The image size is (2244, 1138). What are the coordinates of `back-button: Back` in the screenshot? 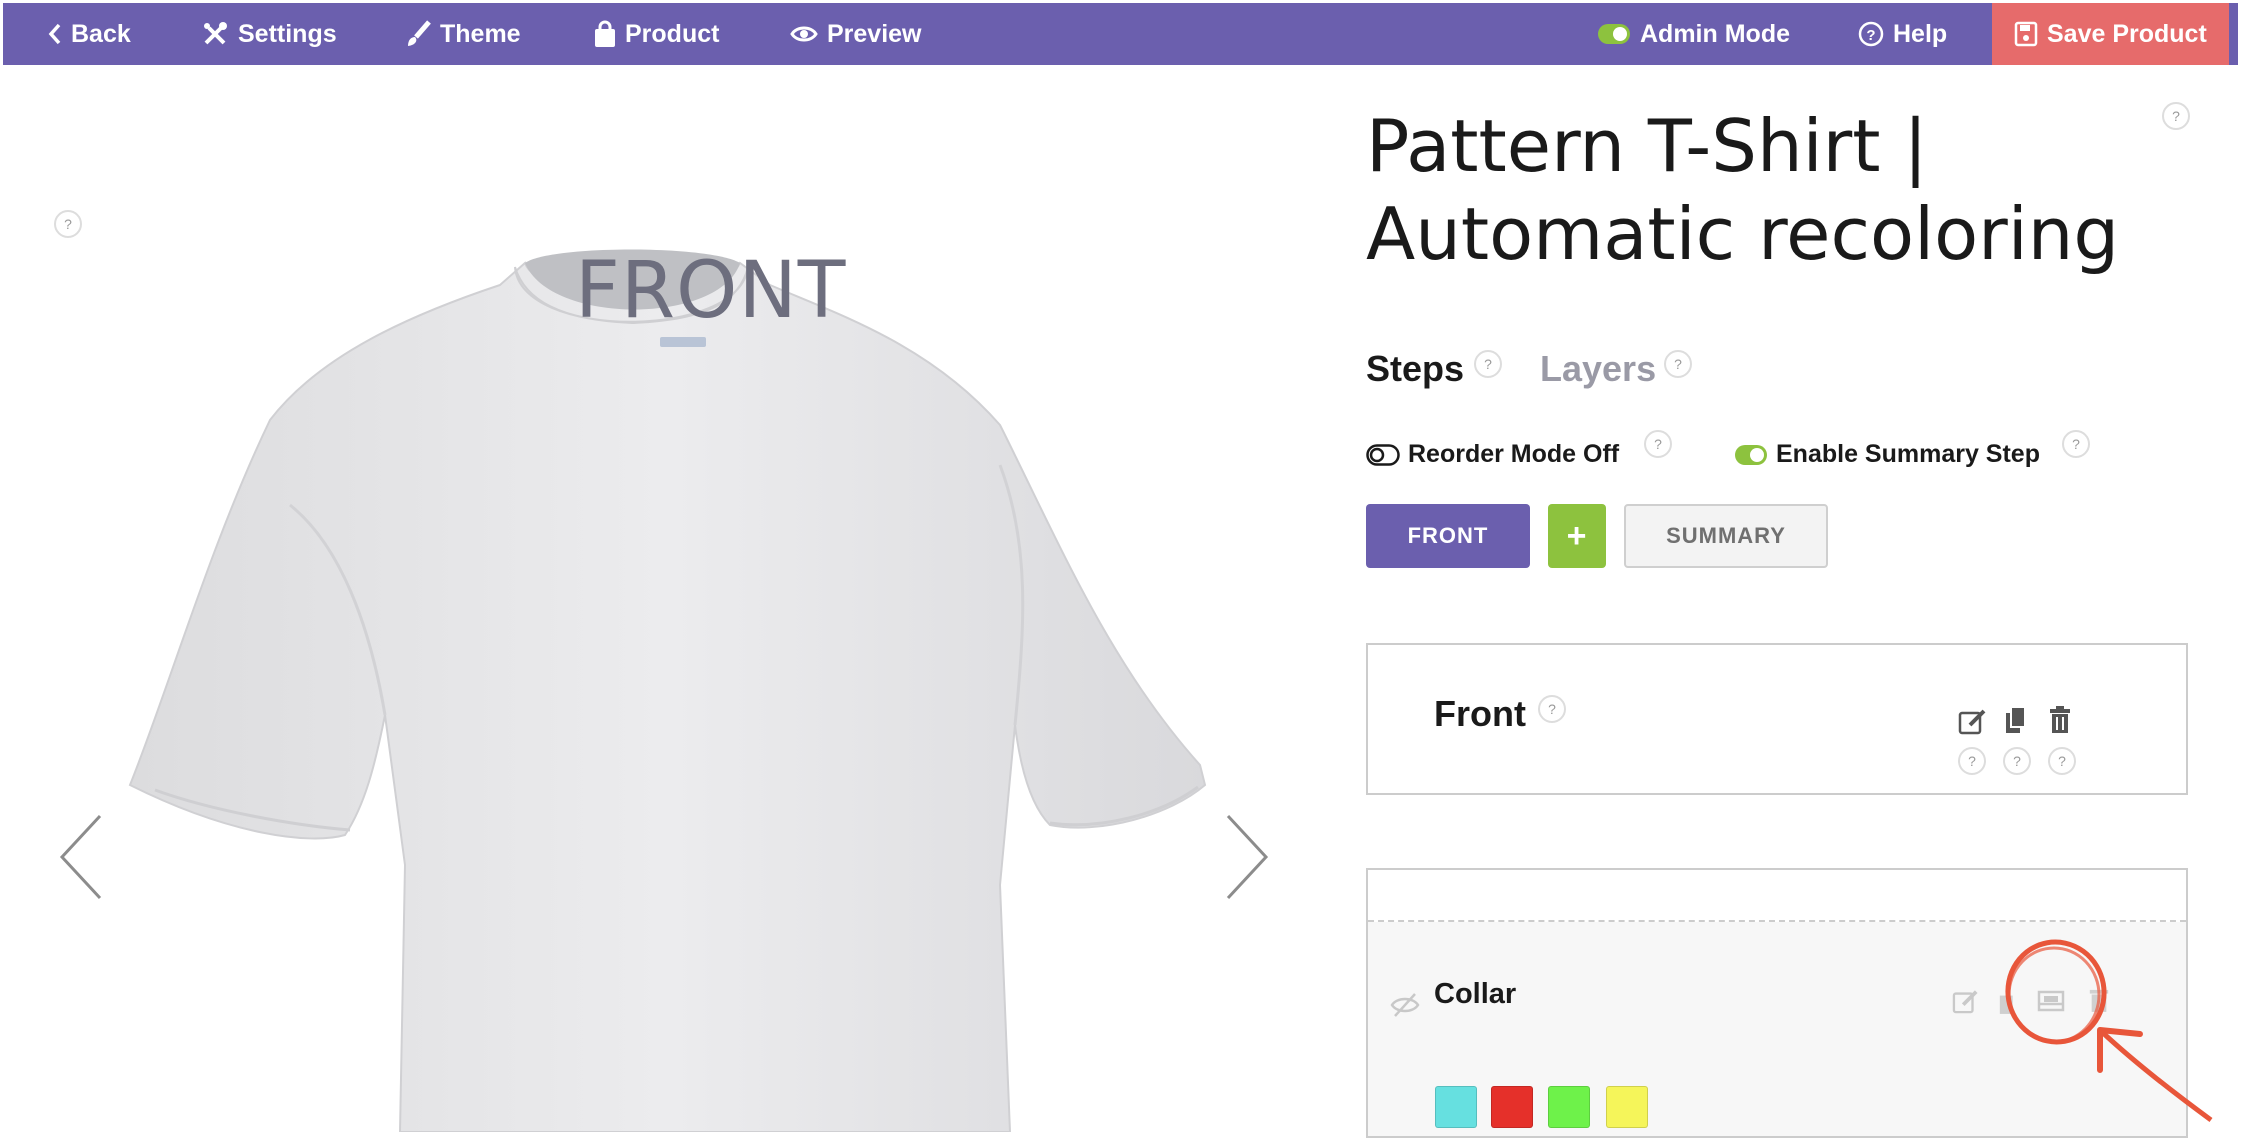 It's located at (89, 34).